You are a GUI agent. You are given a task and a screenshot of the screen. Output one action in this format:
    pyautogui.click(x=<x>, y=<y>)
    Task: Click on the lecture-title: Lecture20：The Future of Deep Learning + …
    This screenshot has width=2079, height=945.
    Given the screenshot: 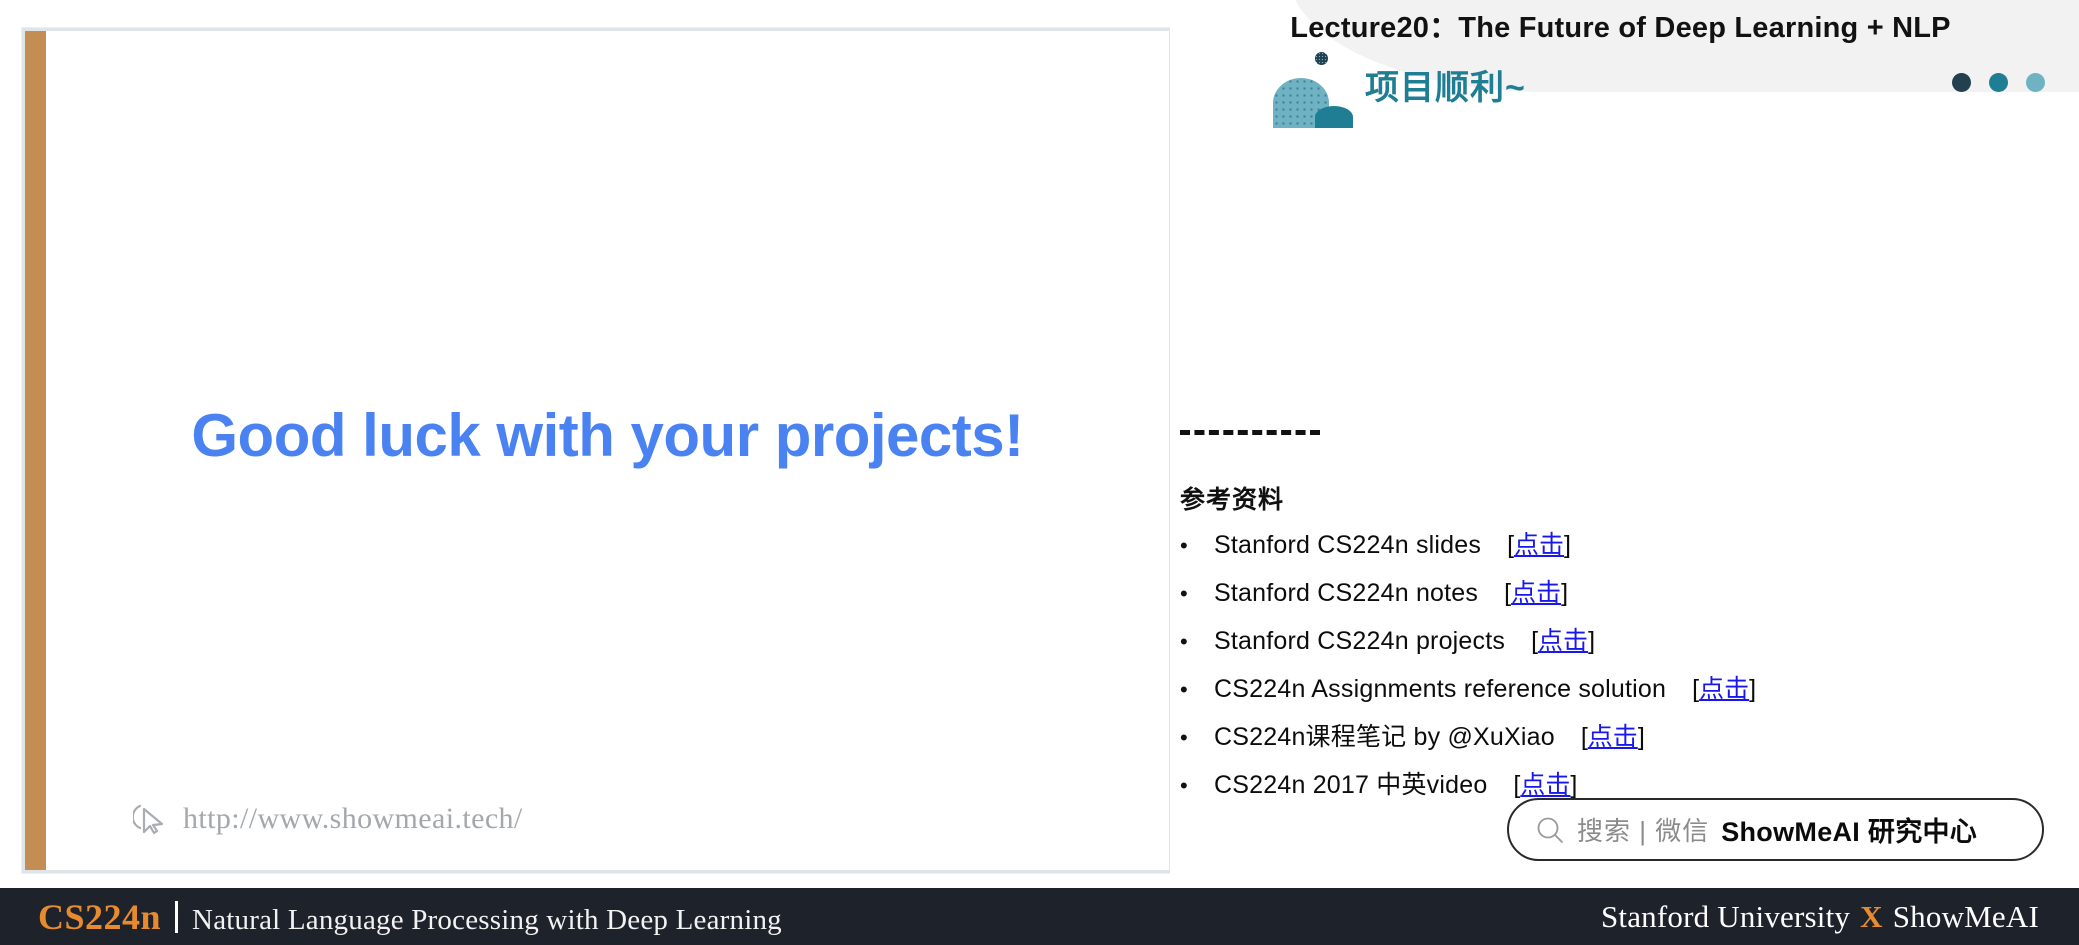 What is the action you would take?
    pyautogui.click(x=1620, y=28)
    